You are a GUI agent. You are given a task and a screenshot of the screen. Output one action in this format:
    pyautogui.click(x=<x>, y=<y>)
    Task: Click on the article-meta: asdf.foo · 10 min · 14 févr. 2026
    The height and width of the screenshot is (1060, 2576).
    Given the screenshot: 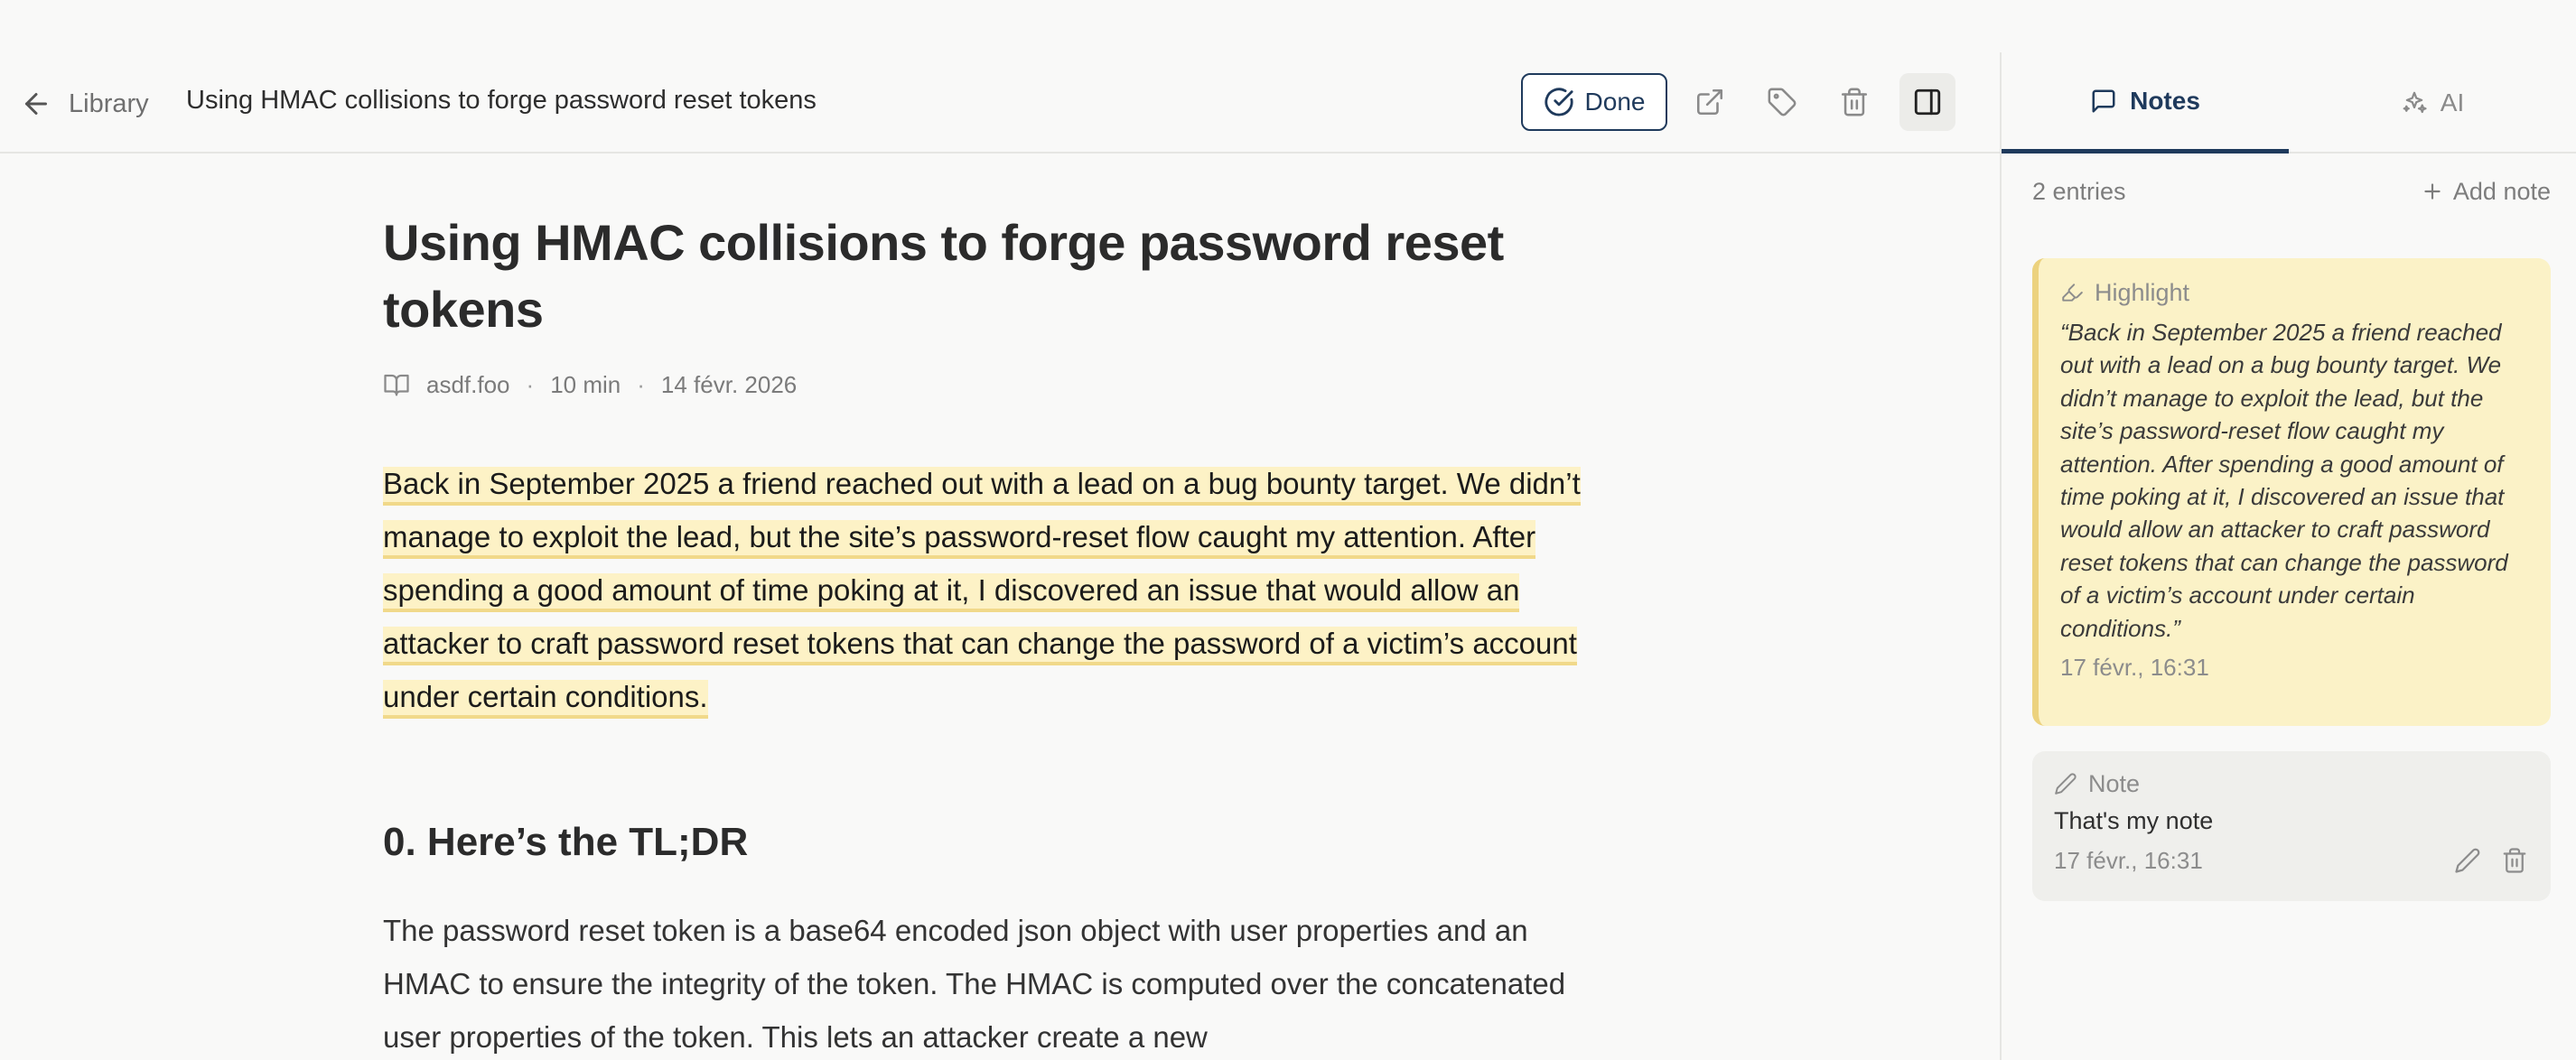 What is the action you would take?
    pyautogui.click(x=988, y=385)
    